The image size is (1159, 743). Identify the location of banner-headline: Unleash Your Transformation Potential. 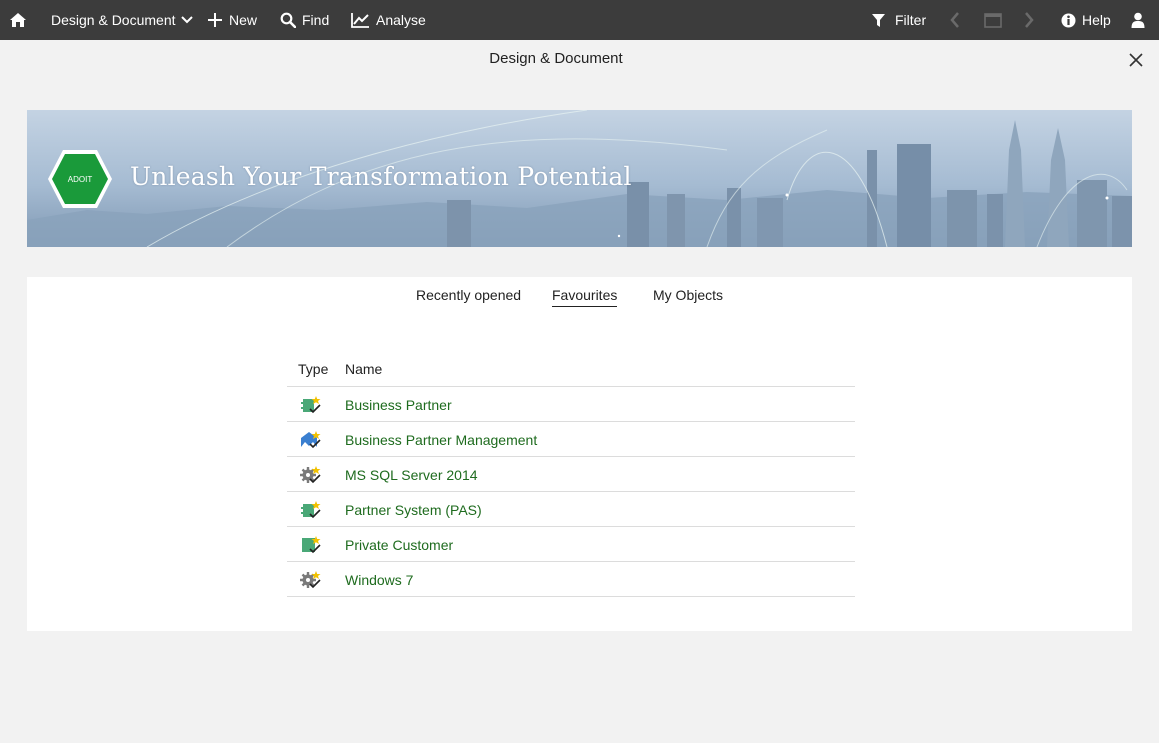
(381, 176).